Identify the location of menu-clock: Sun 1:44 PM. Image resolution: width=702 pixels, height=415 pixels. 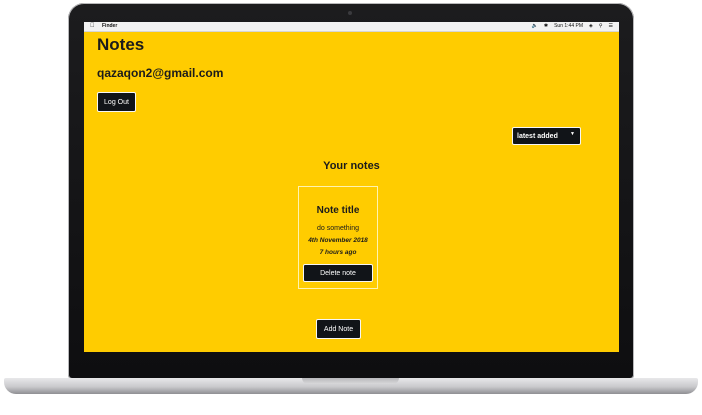
(568, 26).